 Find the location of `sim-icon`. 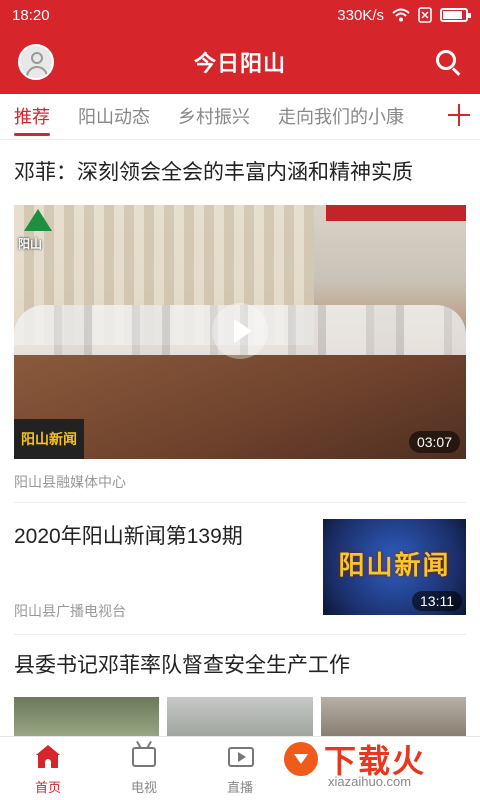

sim-icon is located at coordinates (425, 15).